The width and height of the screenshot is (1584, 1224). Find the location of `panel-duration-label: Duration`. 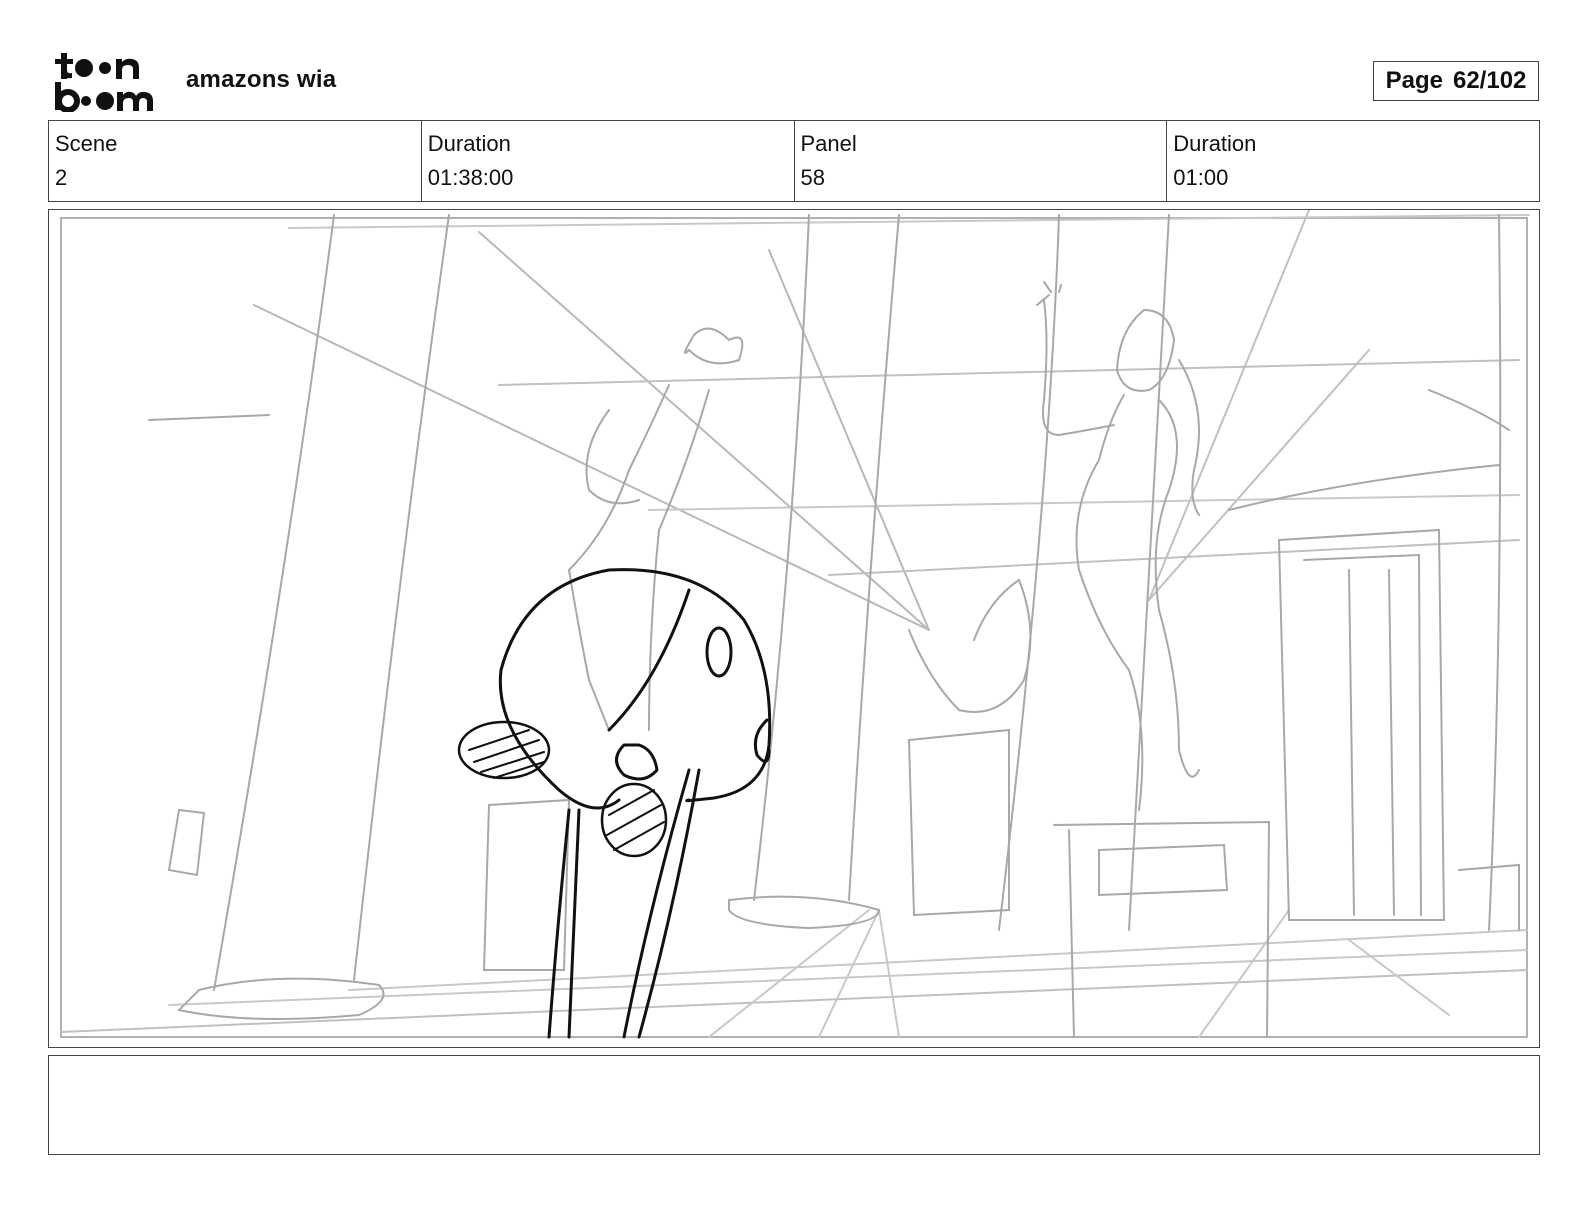

panel-duration-label: Duration is located at coordinates (1215, 143).